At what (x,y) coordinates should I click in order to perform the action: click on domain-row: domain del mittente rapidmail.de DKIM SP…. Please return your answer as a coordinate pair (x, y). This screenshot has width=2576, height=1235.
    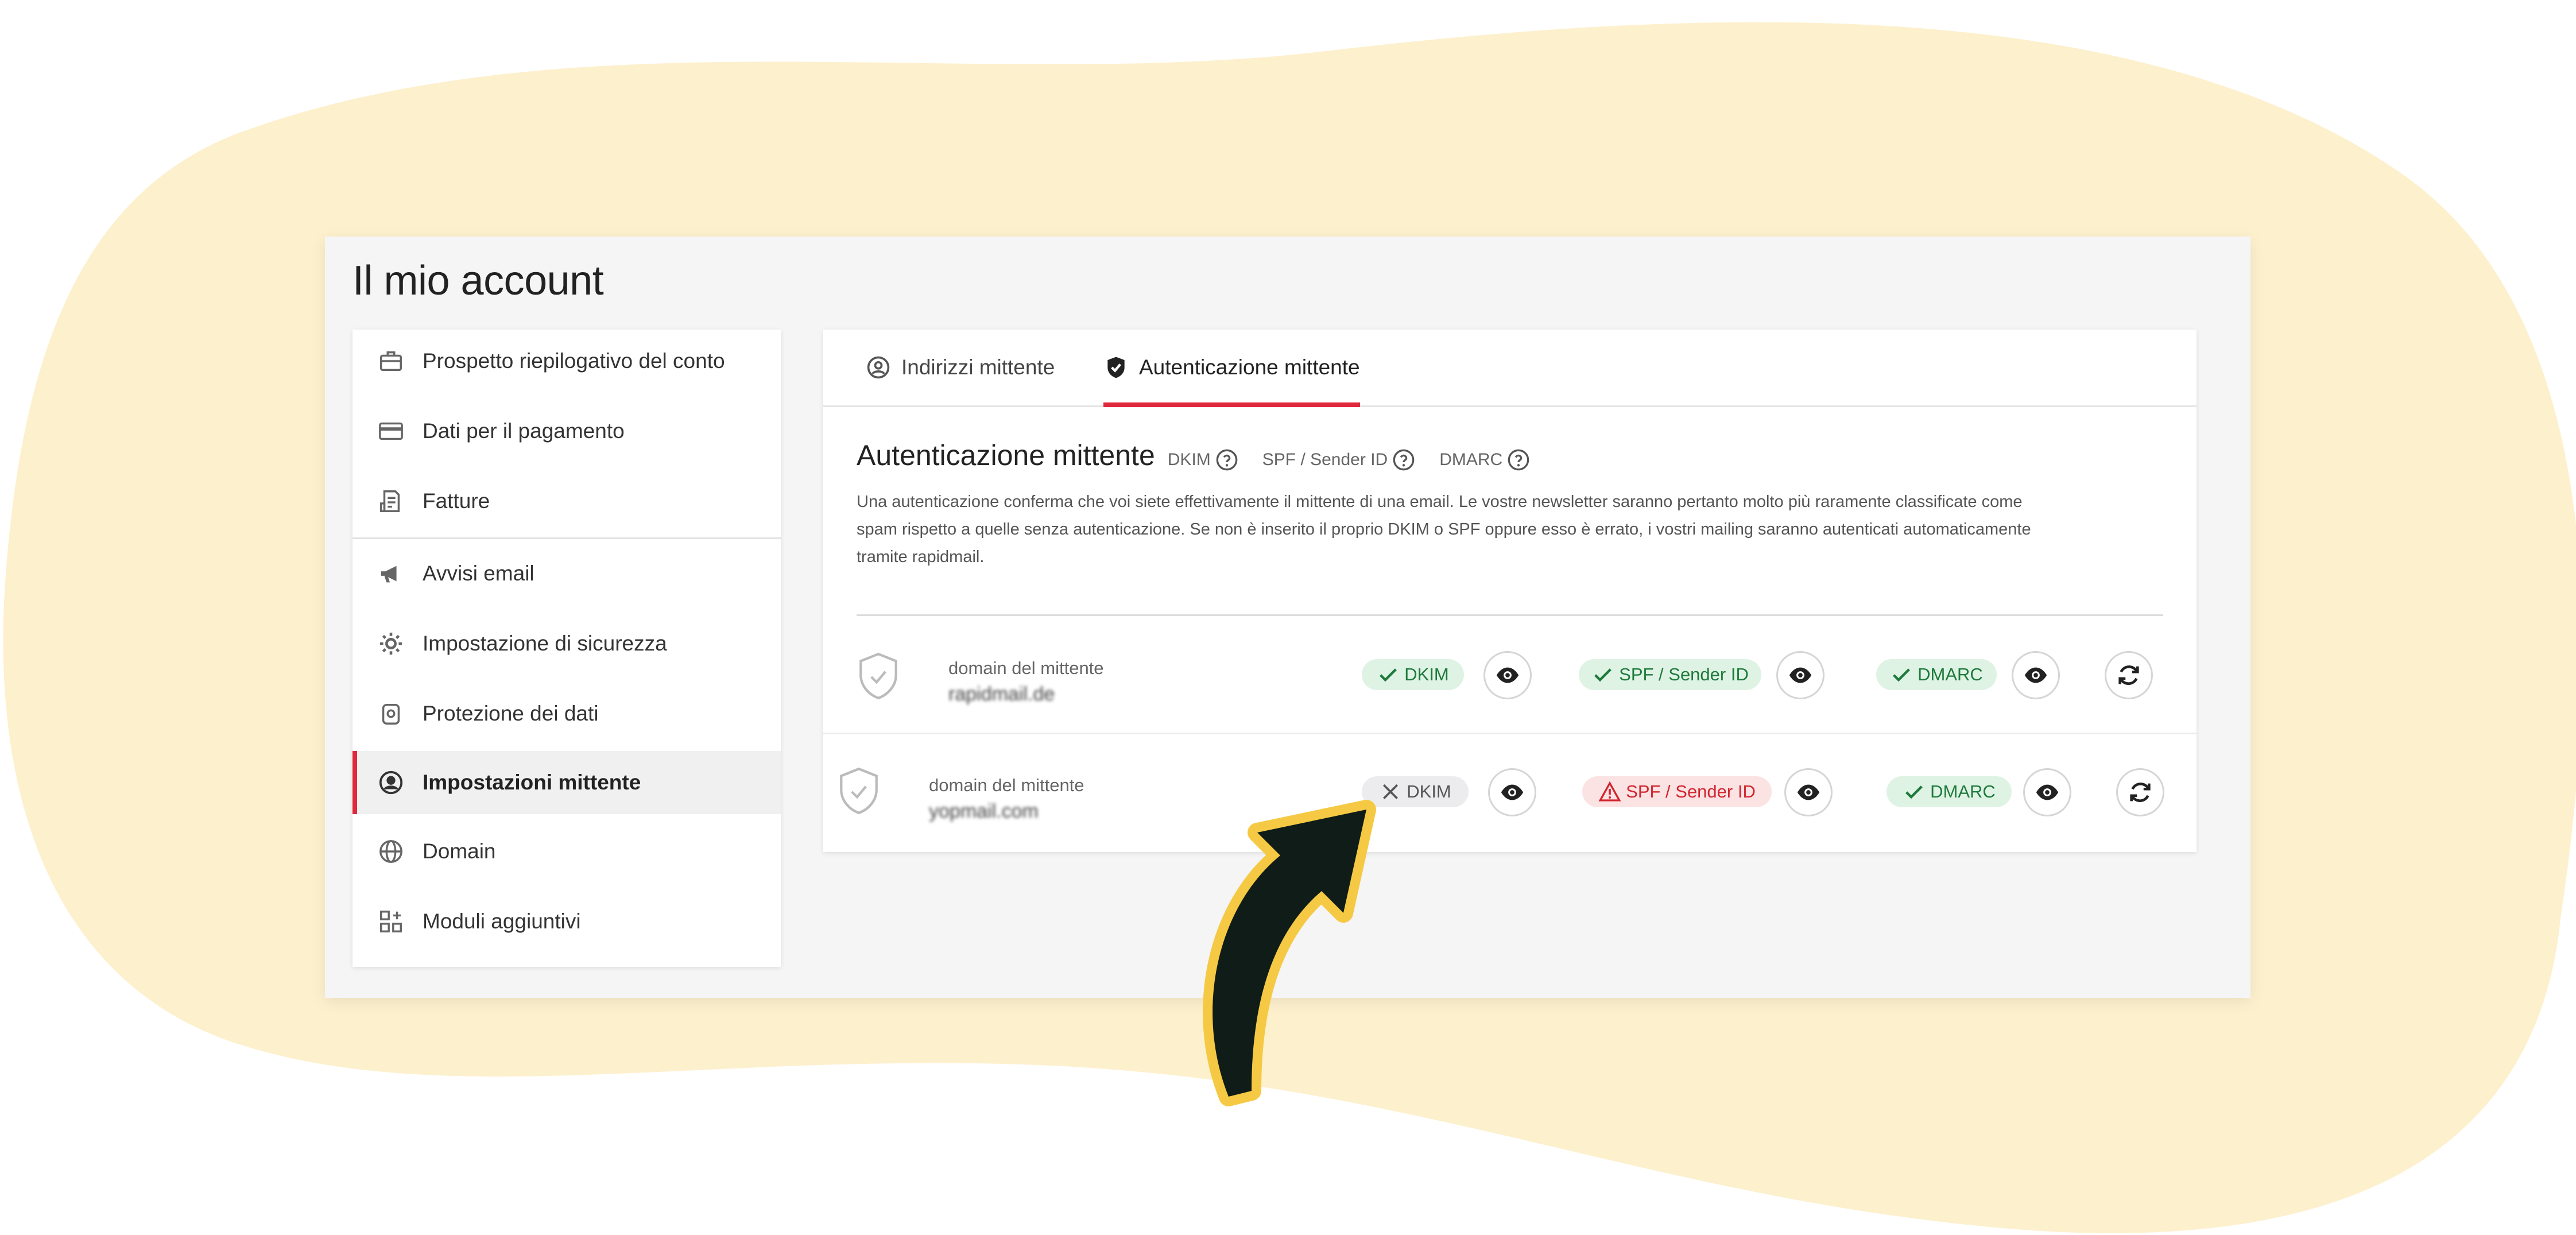
    Looking at the image, I should click on (1510, 674).